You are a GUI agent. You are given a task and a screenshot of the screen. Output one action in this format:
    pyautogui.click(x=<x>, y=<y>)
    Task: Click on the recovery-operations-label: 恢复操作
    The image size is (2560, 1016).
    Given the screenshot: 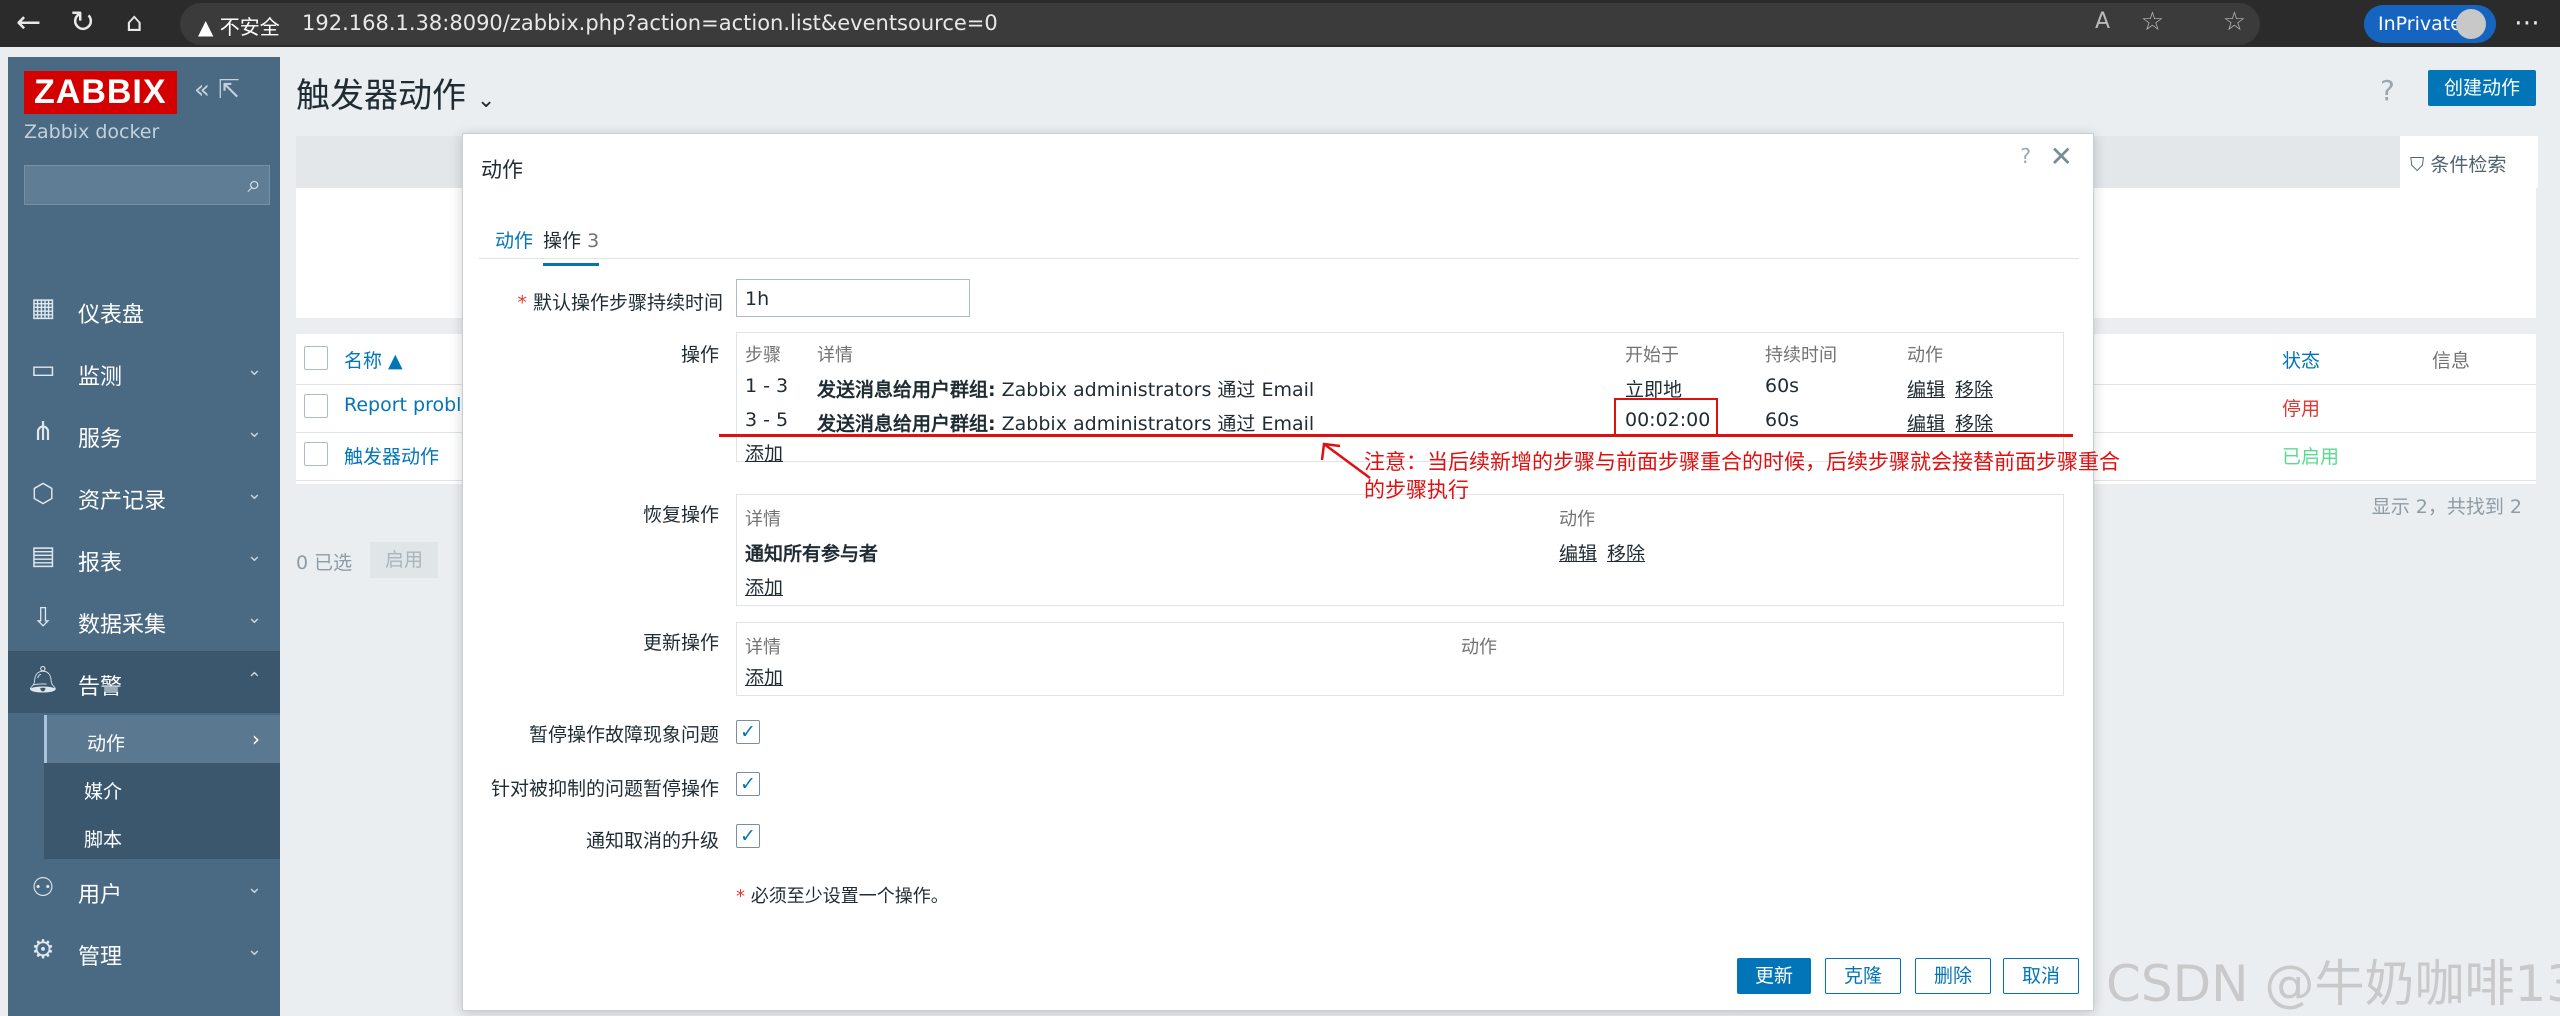 What is the action you would take?
    pyautogui.click(x=680, y=515)
    